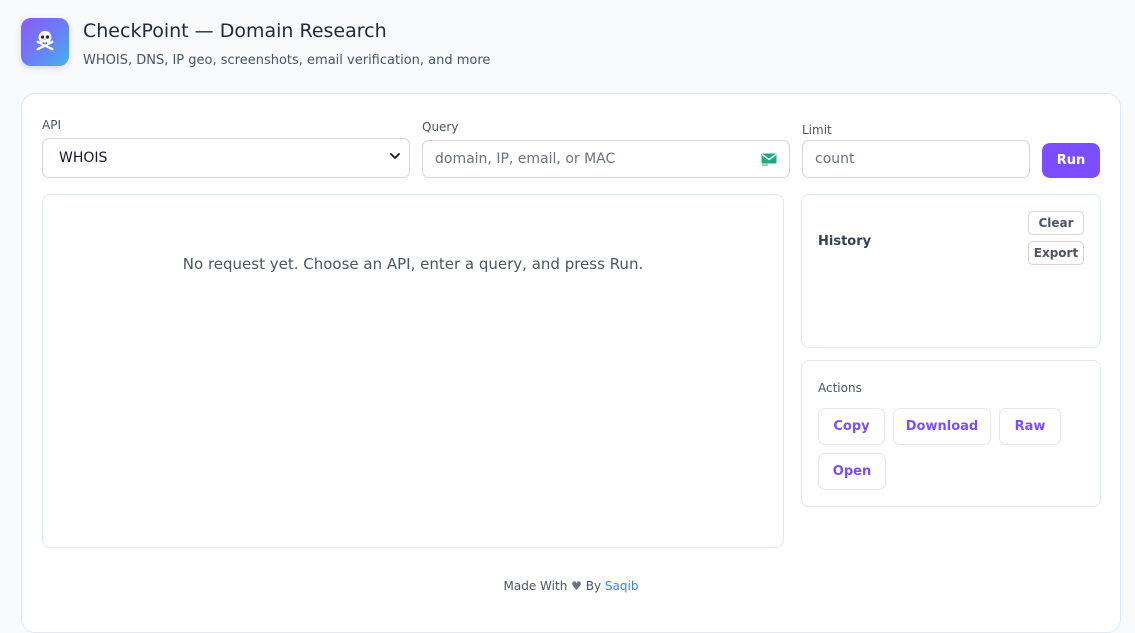 The image size is (1135, 633). I want to click on history-panel: History Clear Export, so click(951, 271).